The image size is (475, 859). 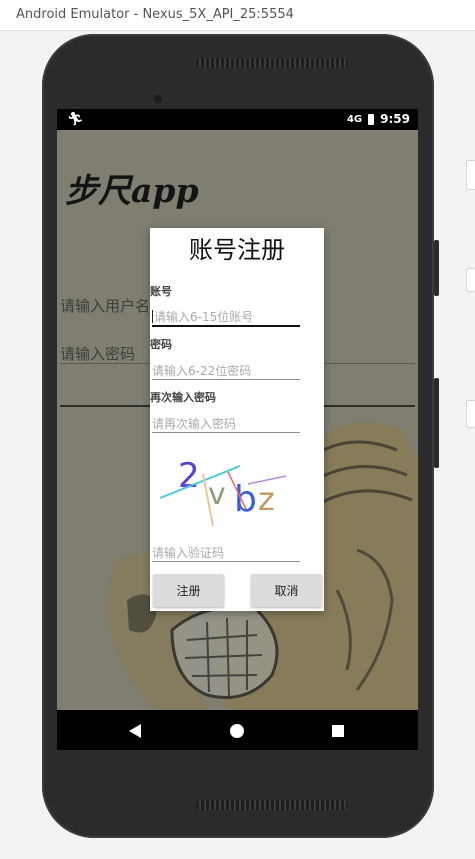 I want to click on account-label: 账号, so click(x=161, y=291).